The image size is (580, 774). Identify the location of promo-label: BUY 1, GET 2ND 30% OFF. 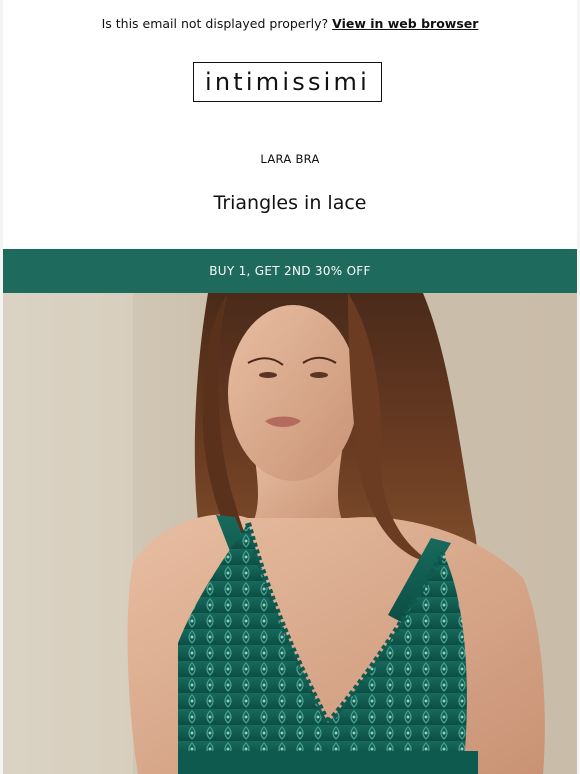
(290, 271).